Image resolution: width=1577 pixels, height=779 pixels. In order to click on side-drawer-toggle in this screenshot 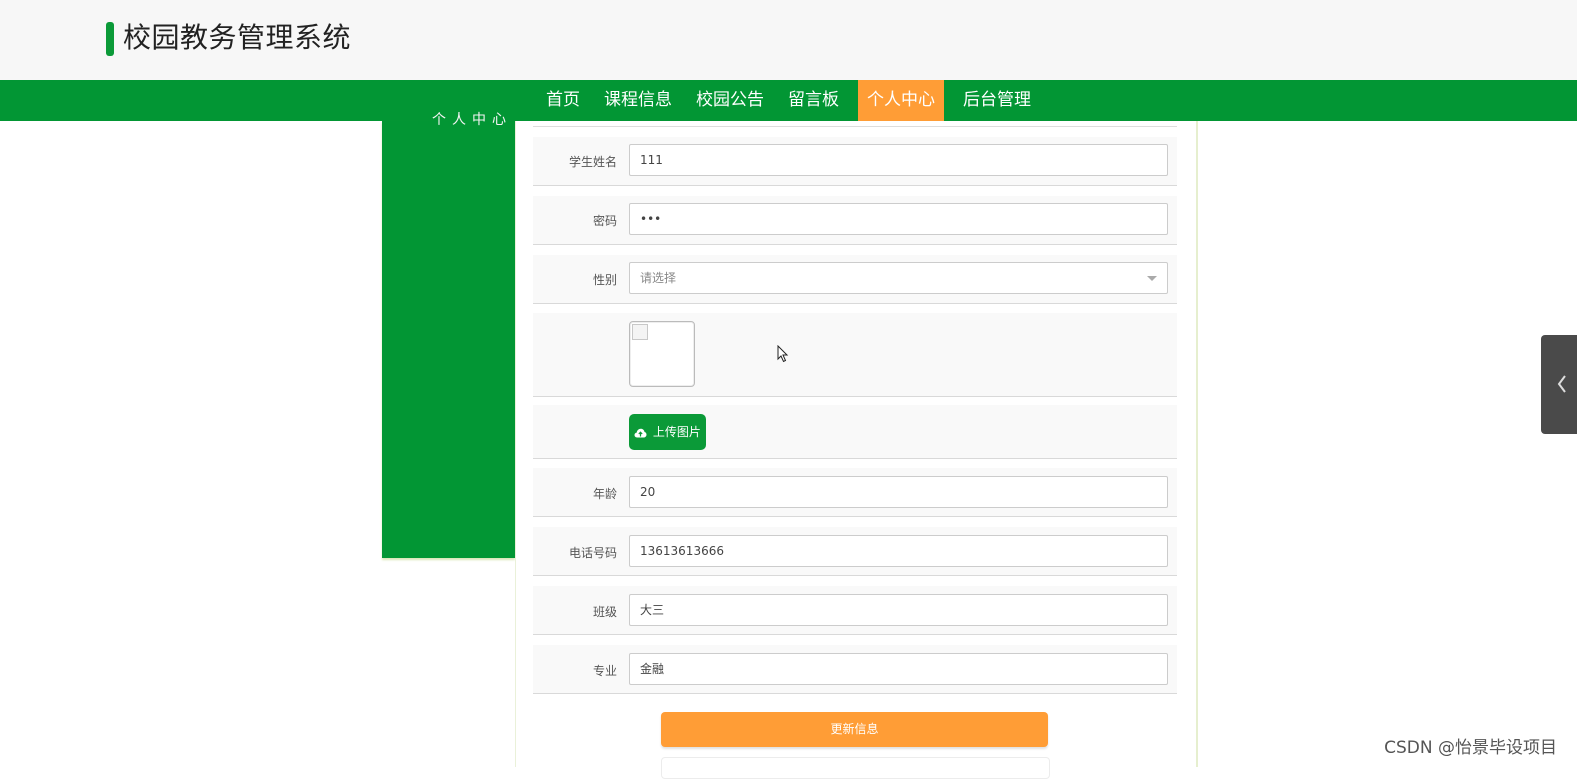, I will do `click(1559, 384)`.